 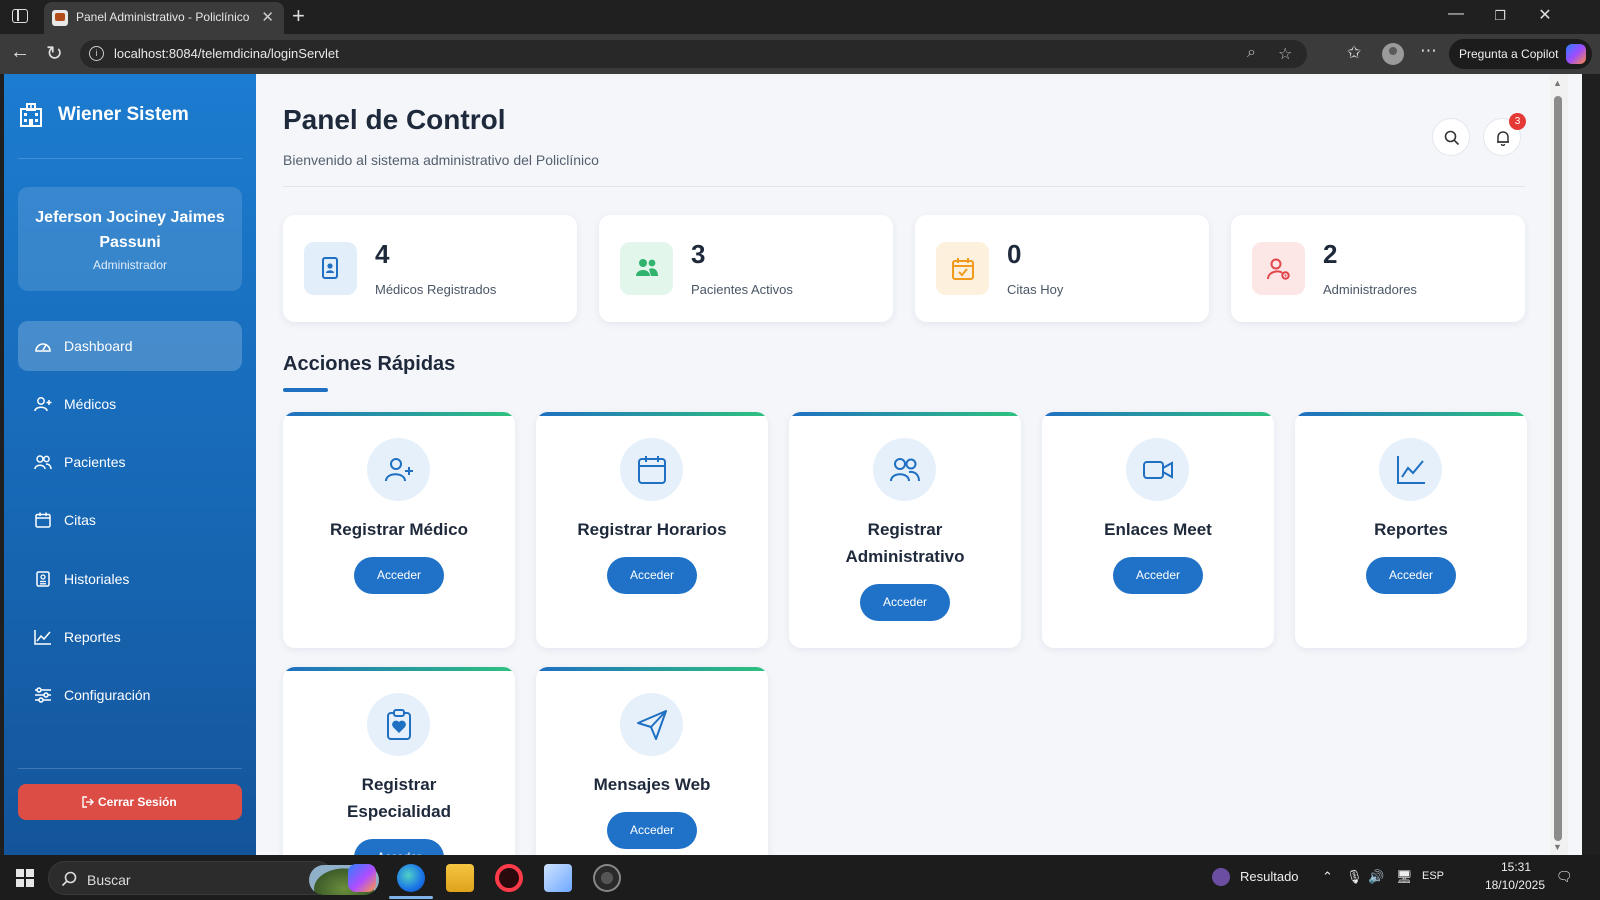 What do you see at coordinates (267, 17) in the screenshot?
I see `tab-close-icon: ✕` at bounding box center [267, 17].